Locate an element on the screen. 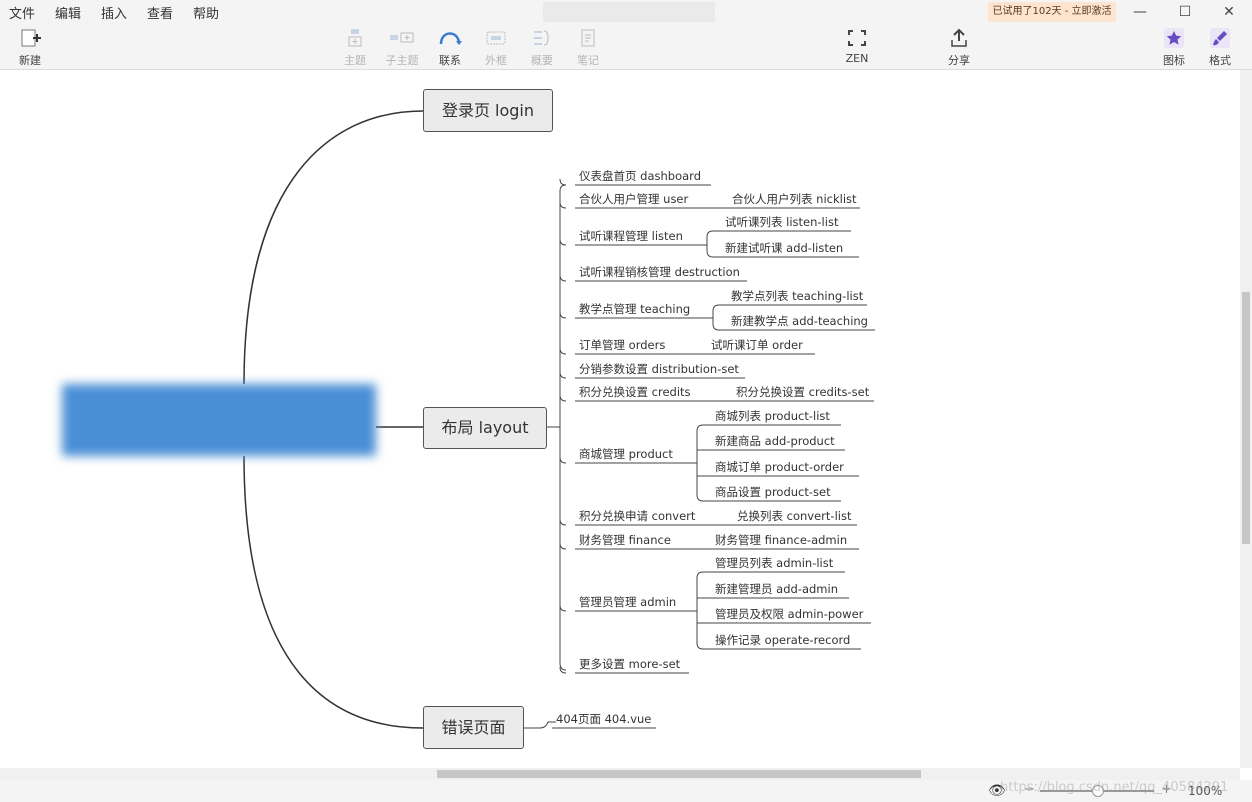 This screenshot has height=802, width=1252. leaf-teaching-1: 新建教学点 add-teaching is located at coordinates (799, 322).